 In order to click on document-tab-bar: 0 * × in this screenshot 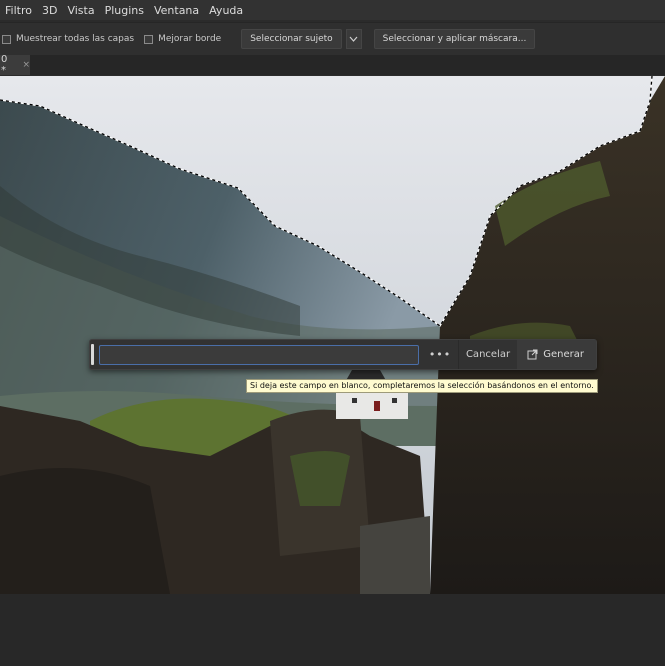, I will do `click(332, 65)`.